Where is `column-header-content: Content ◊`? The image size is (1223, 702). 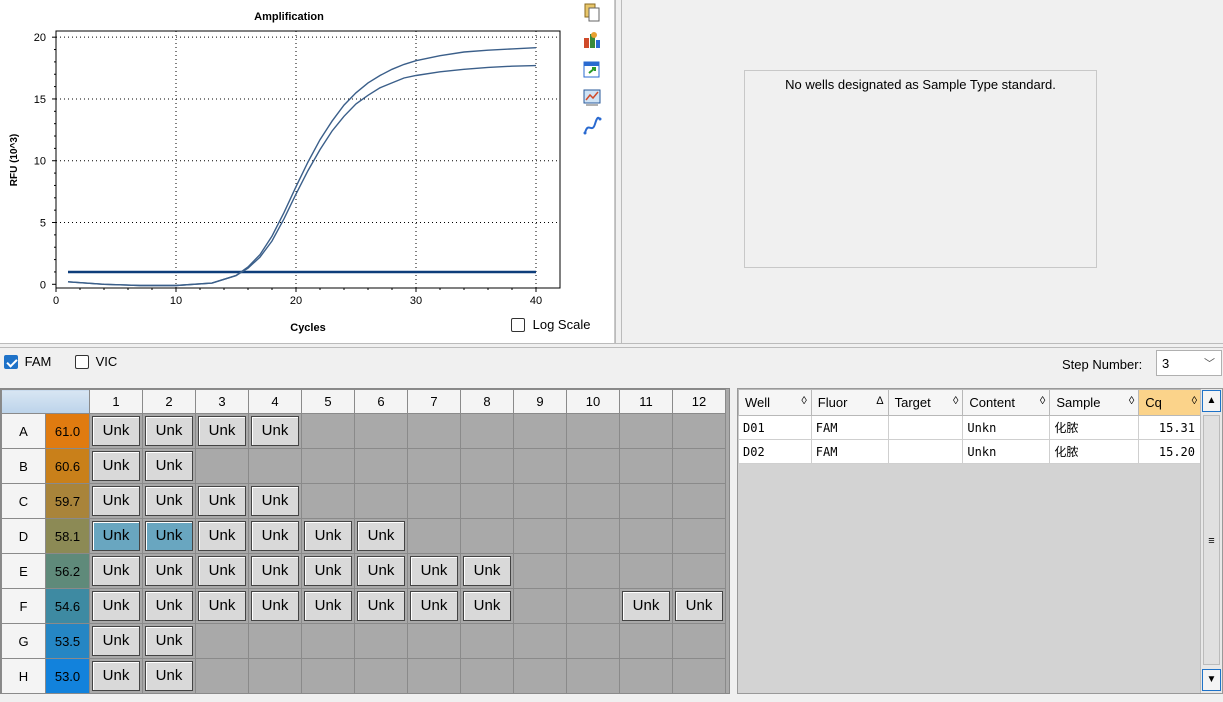 column-header-content: Content ◊ is located at coordinates (1006, 402).